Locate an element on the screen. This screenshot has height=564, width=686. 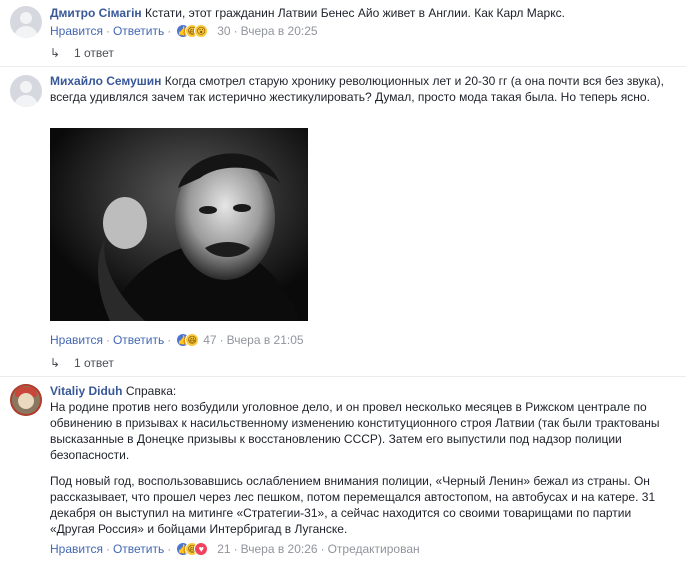
comment-actions: Нравится · Ответить · 👍 😆 😮 30 · Вчера в 20:25 is located at coordinates (184, 31).